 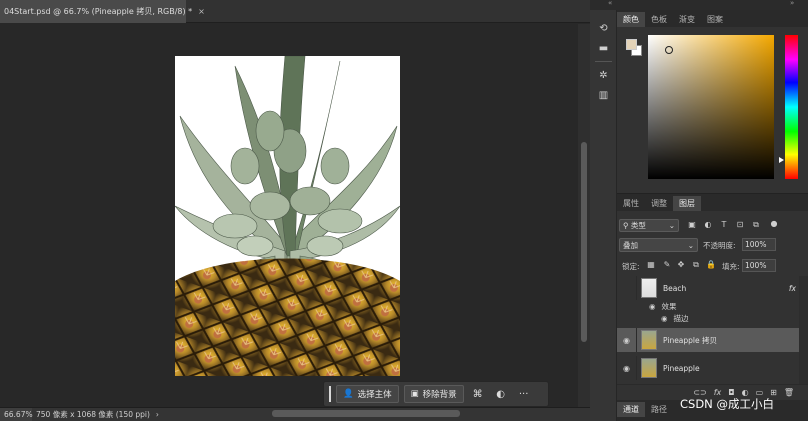 I want to click on color-panel-tabs: 颜色 色板 渐变 图案, so click(x=712, y=18).